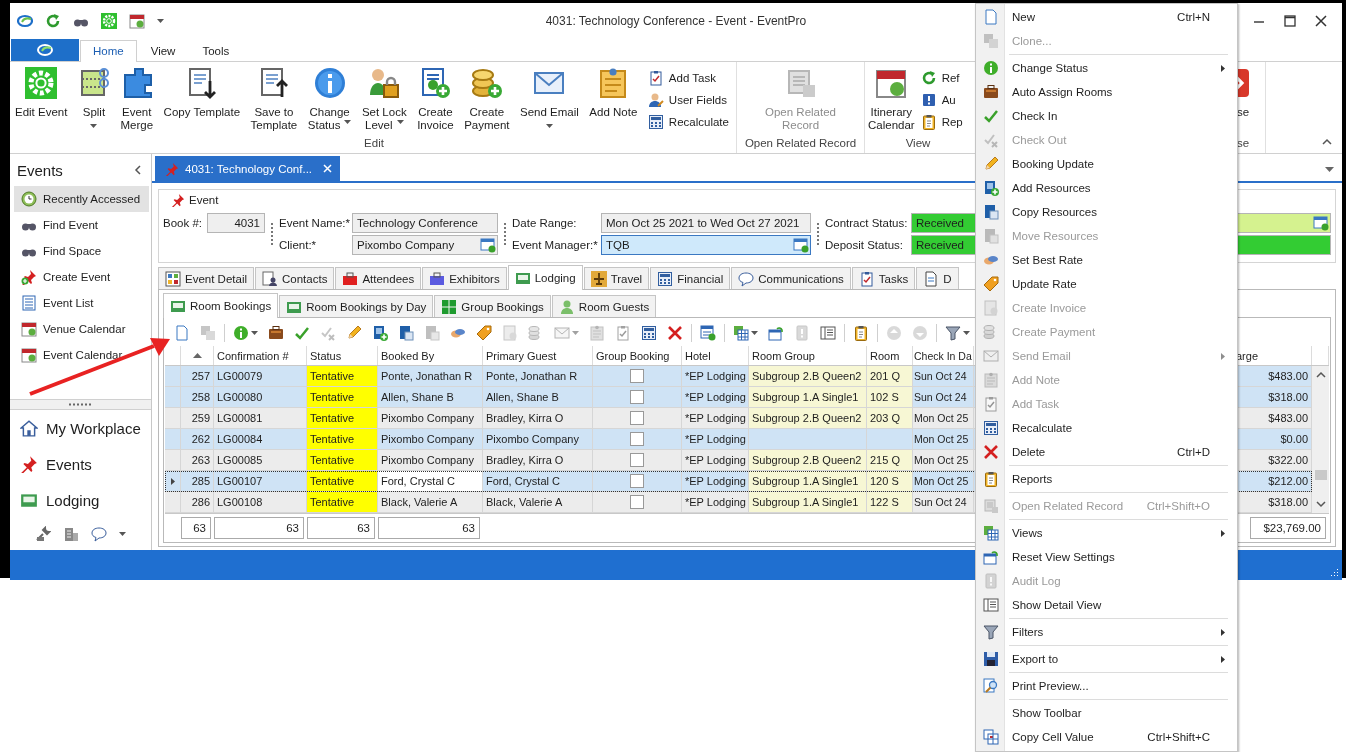  I want to click on ribbon-button: Set Lock Level, so click(384, 98).